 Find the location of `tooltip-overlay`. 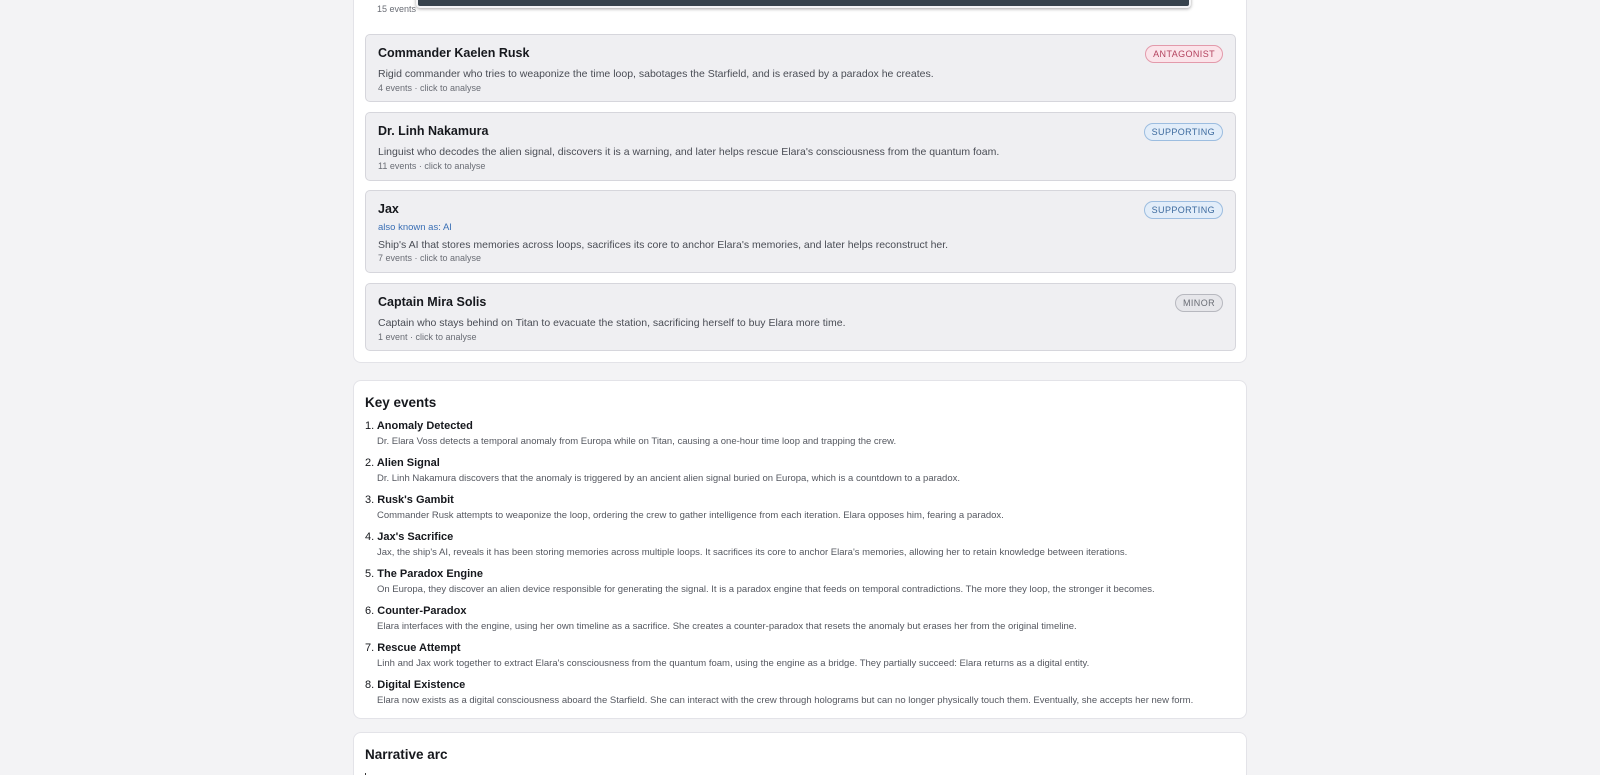

tooltip-overlay is located at coordinates (803, 4).